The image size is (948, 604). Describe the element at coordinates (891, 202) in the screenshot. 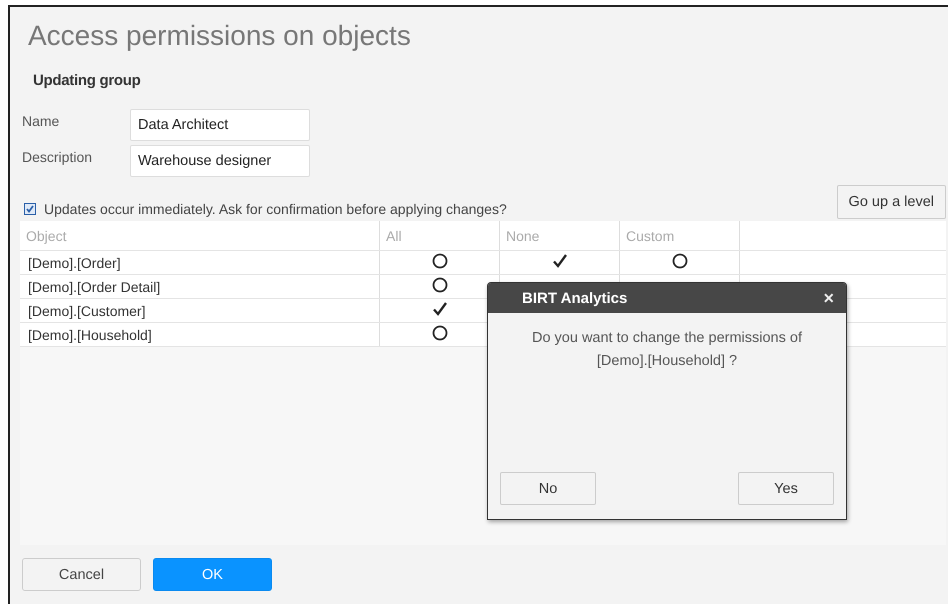

I see `go-up-button: Go up a level` at that location.